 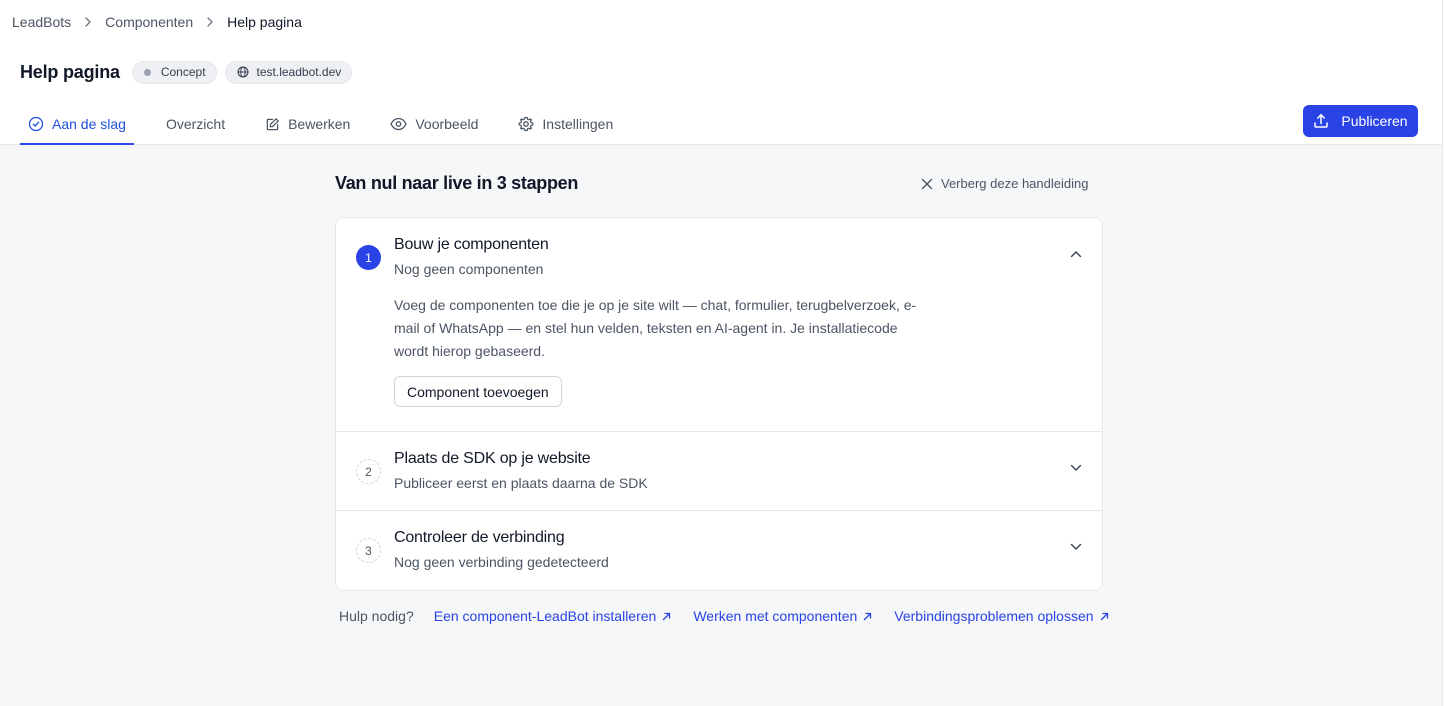 I want to click on publish-button-label: Publiceren, so click(x=1374, y=121).